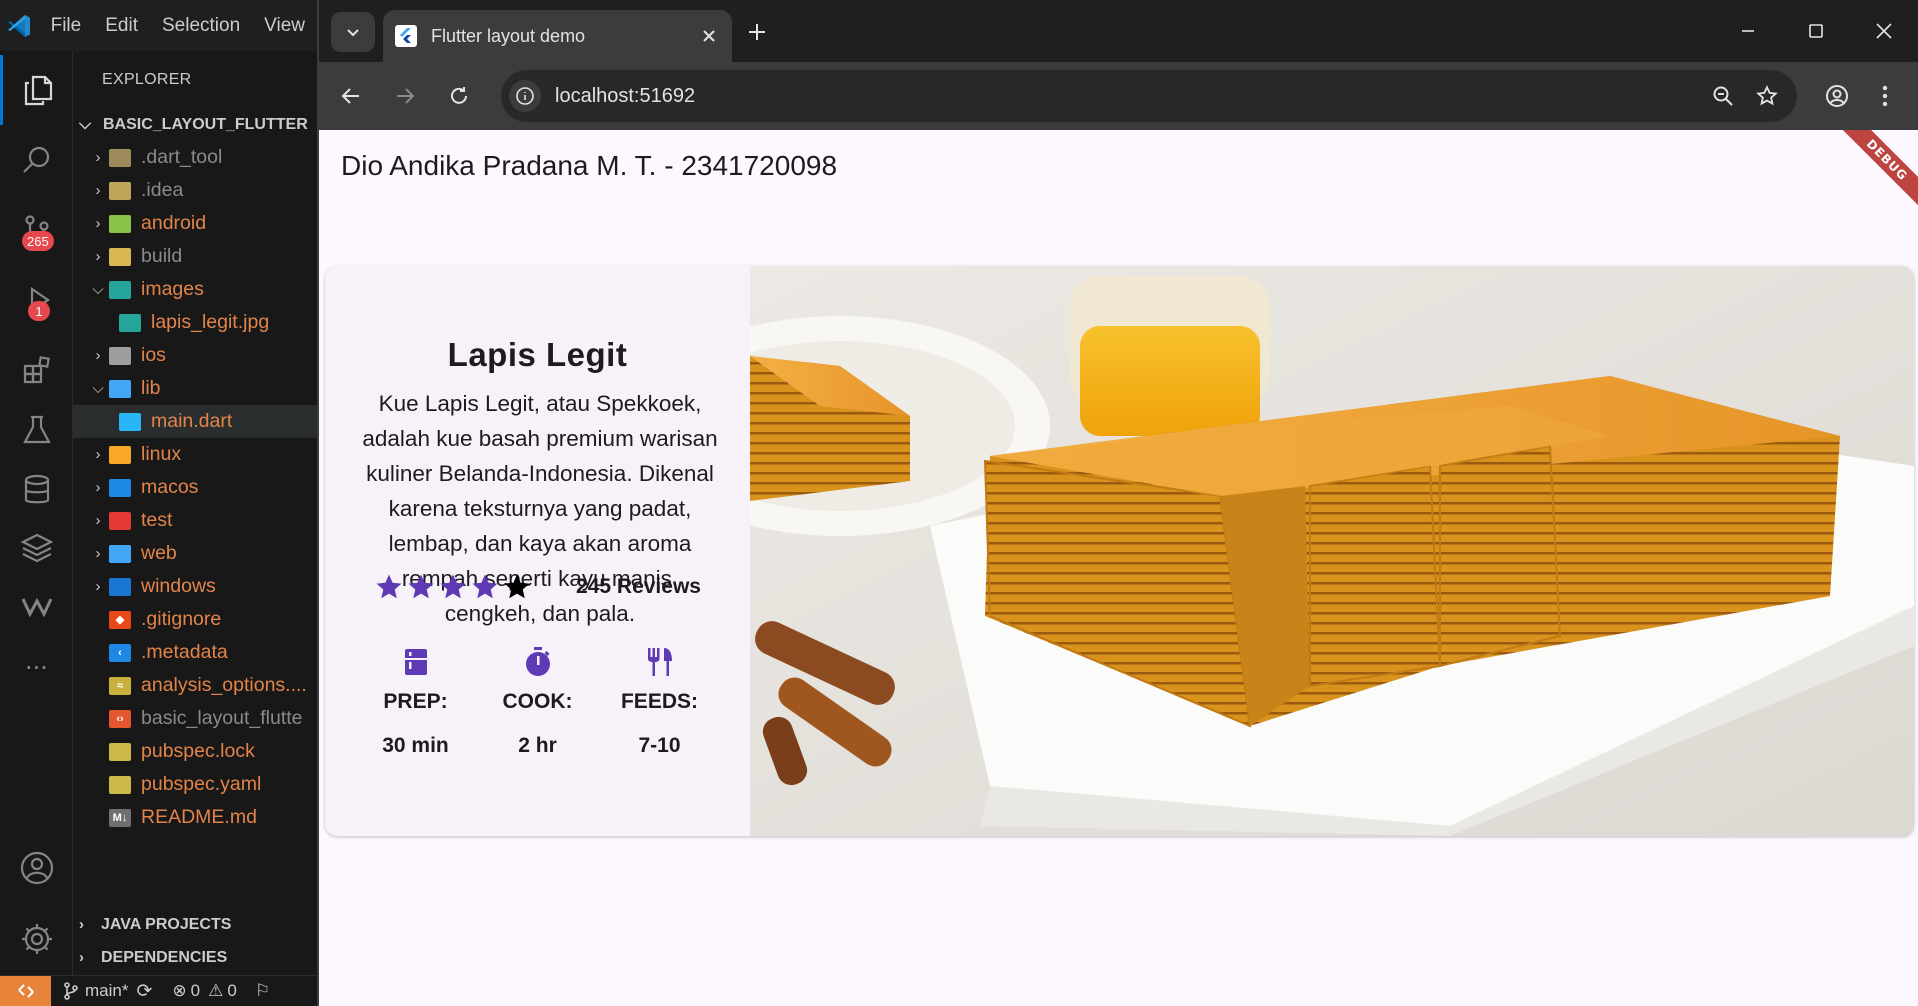 Image resolution: width=1918 pixels, height=1006 pixels. I want to click on file-tree-item: ‹› basic_layout_flutte, so click(195, 718).